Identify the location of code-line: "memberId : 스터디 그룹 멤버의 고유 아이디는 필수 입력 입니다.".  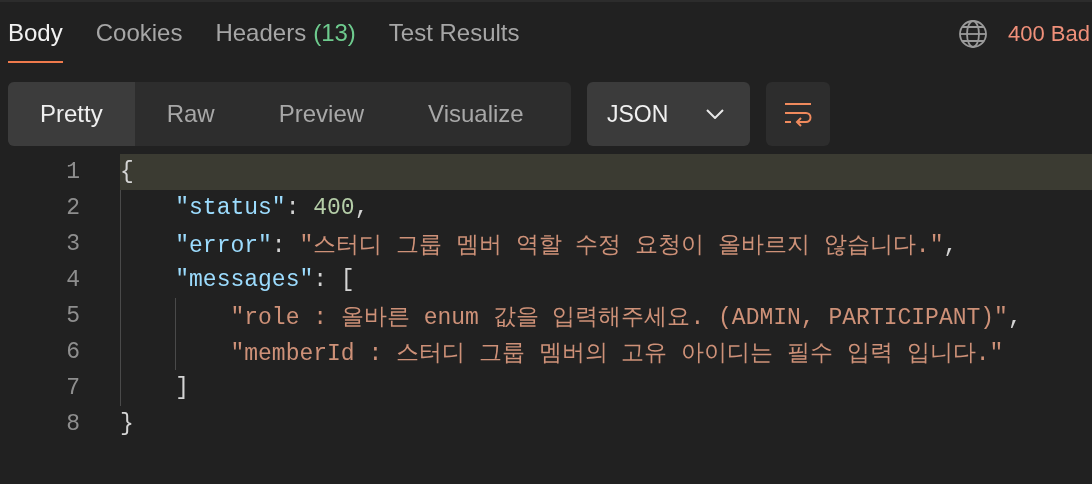
(617, 353).